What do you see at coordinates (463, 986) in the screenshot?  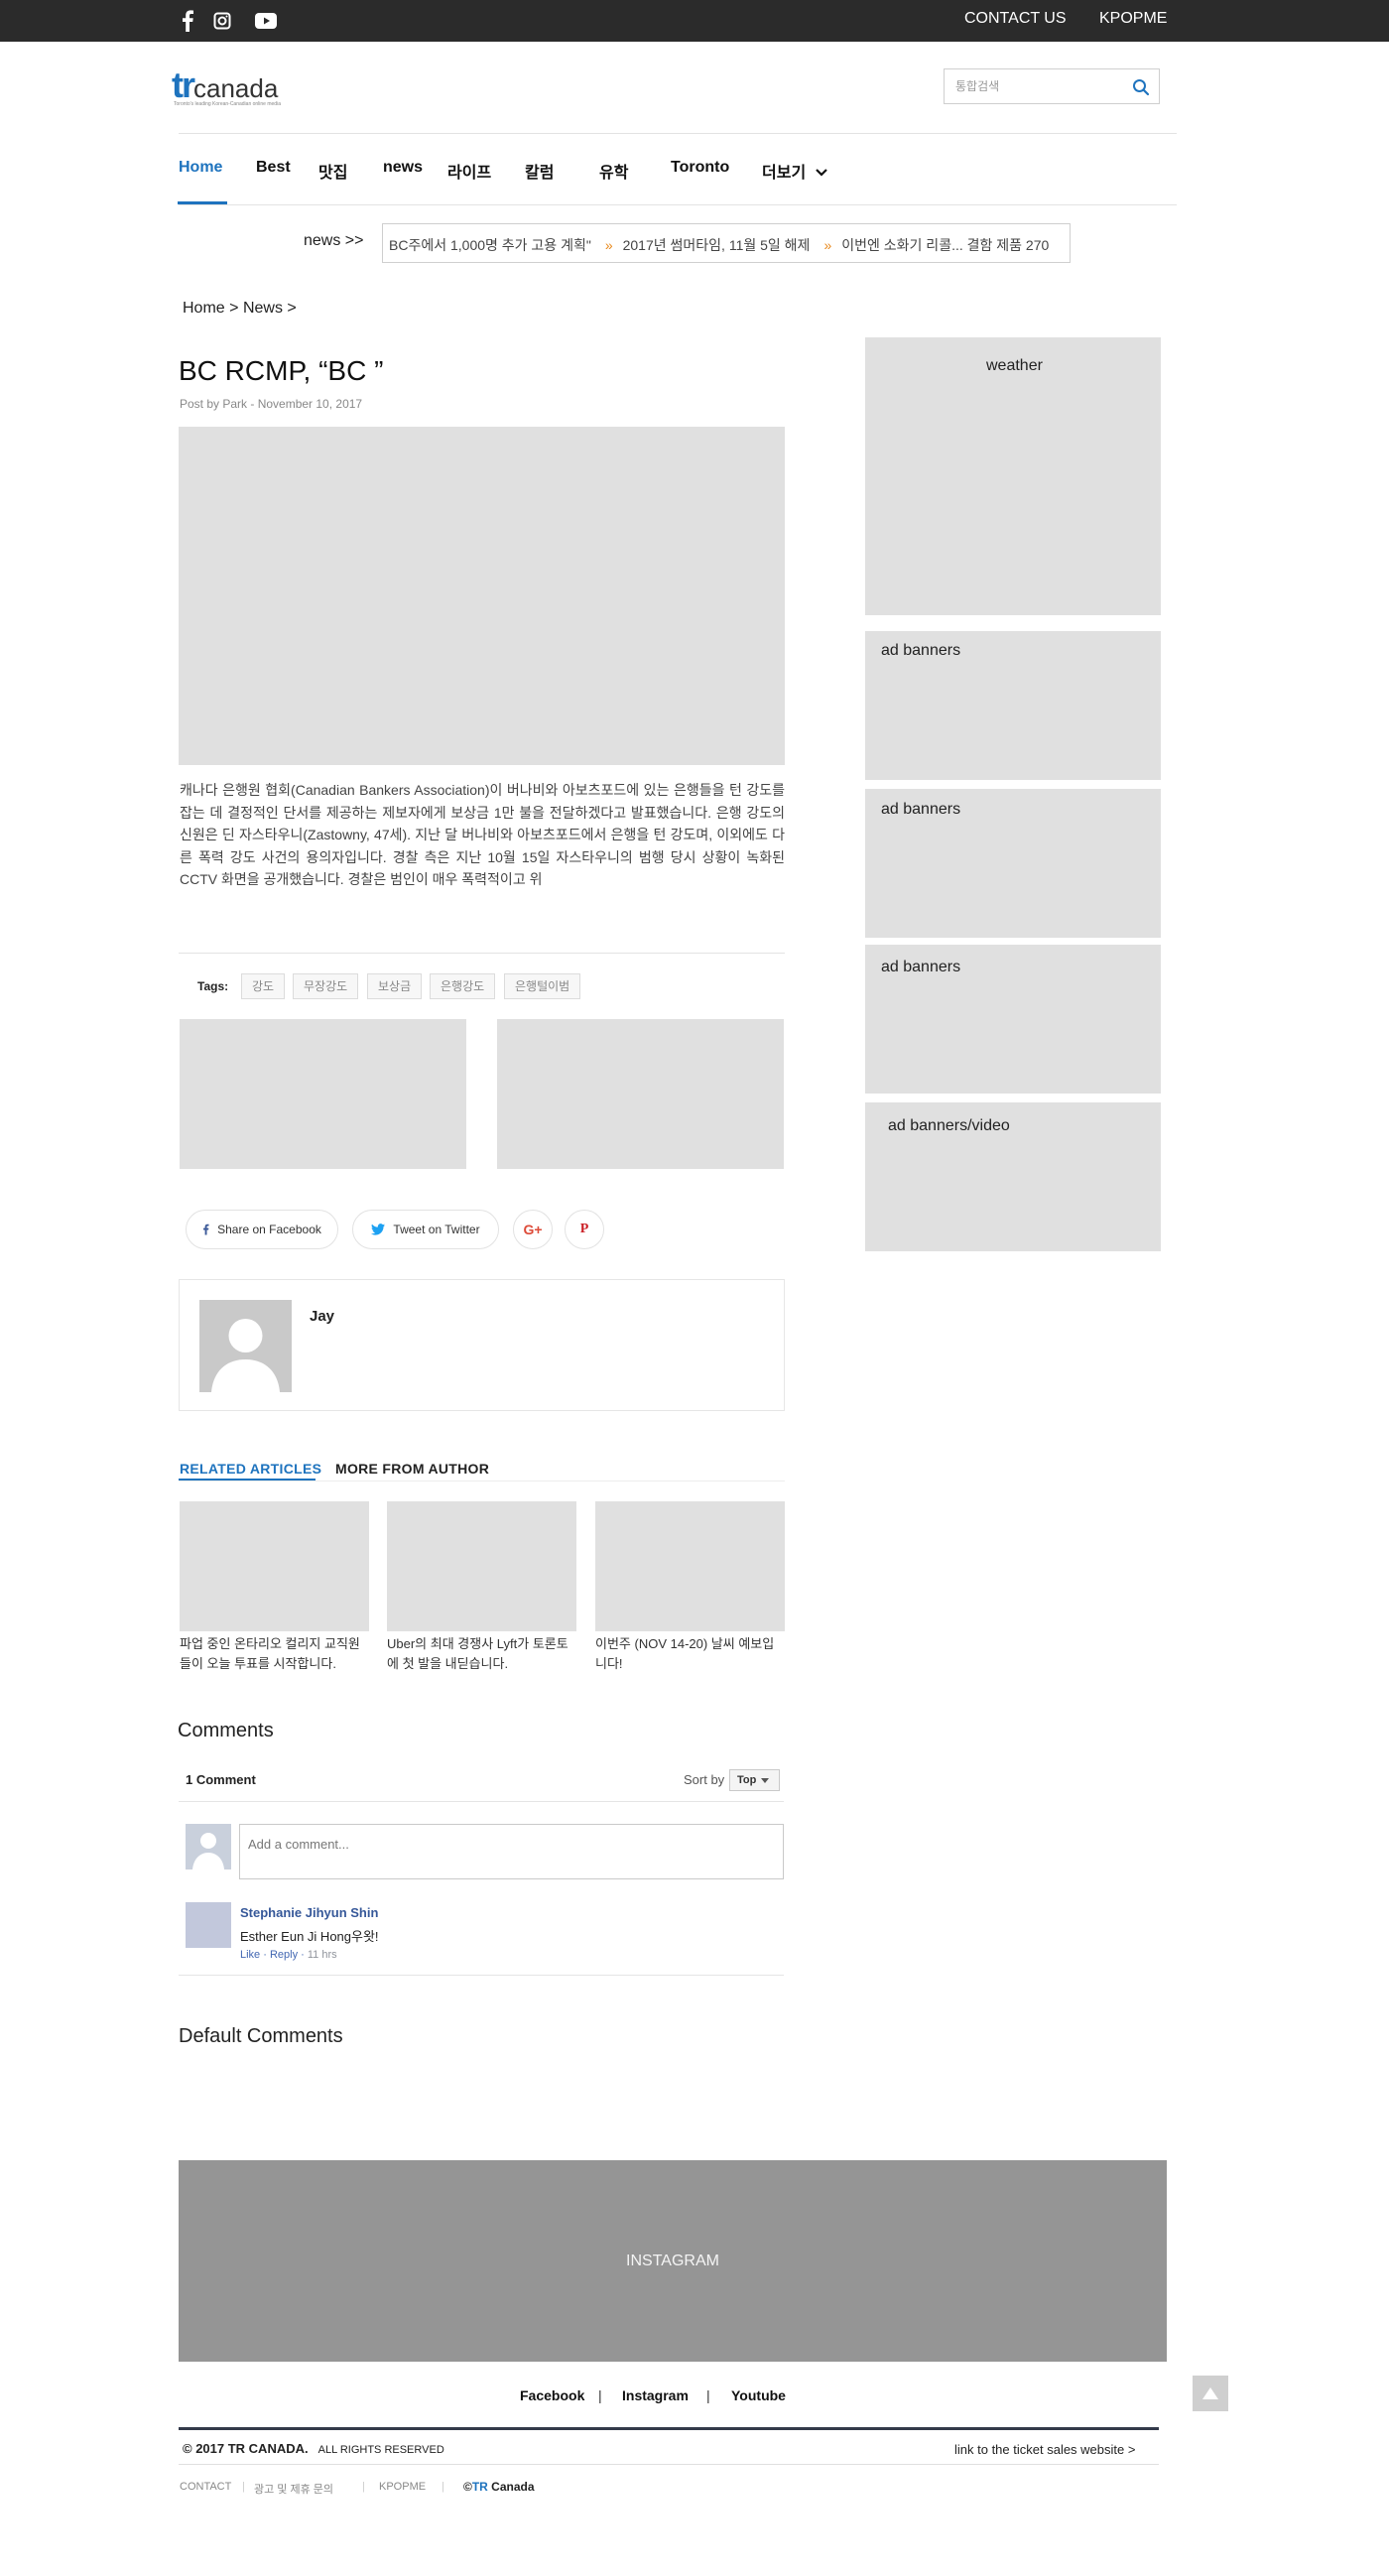 I see `tag: 은행강도` at bounding box center [463, 986].